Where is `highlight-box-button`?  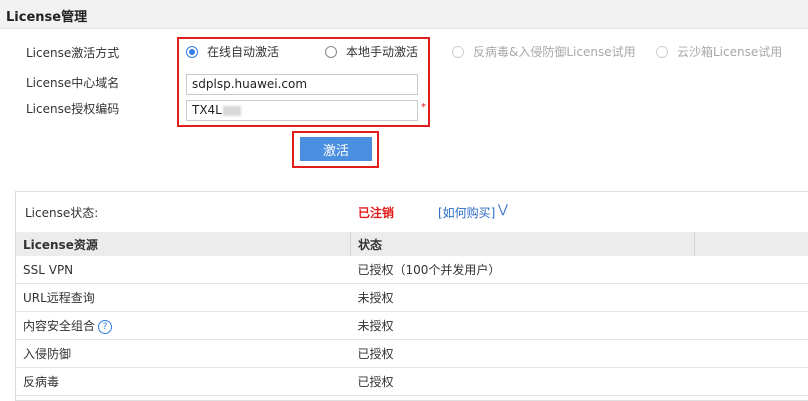
highlight-box-button is located at coordinates (335, 149).